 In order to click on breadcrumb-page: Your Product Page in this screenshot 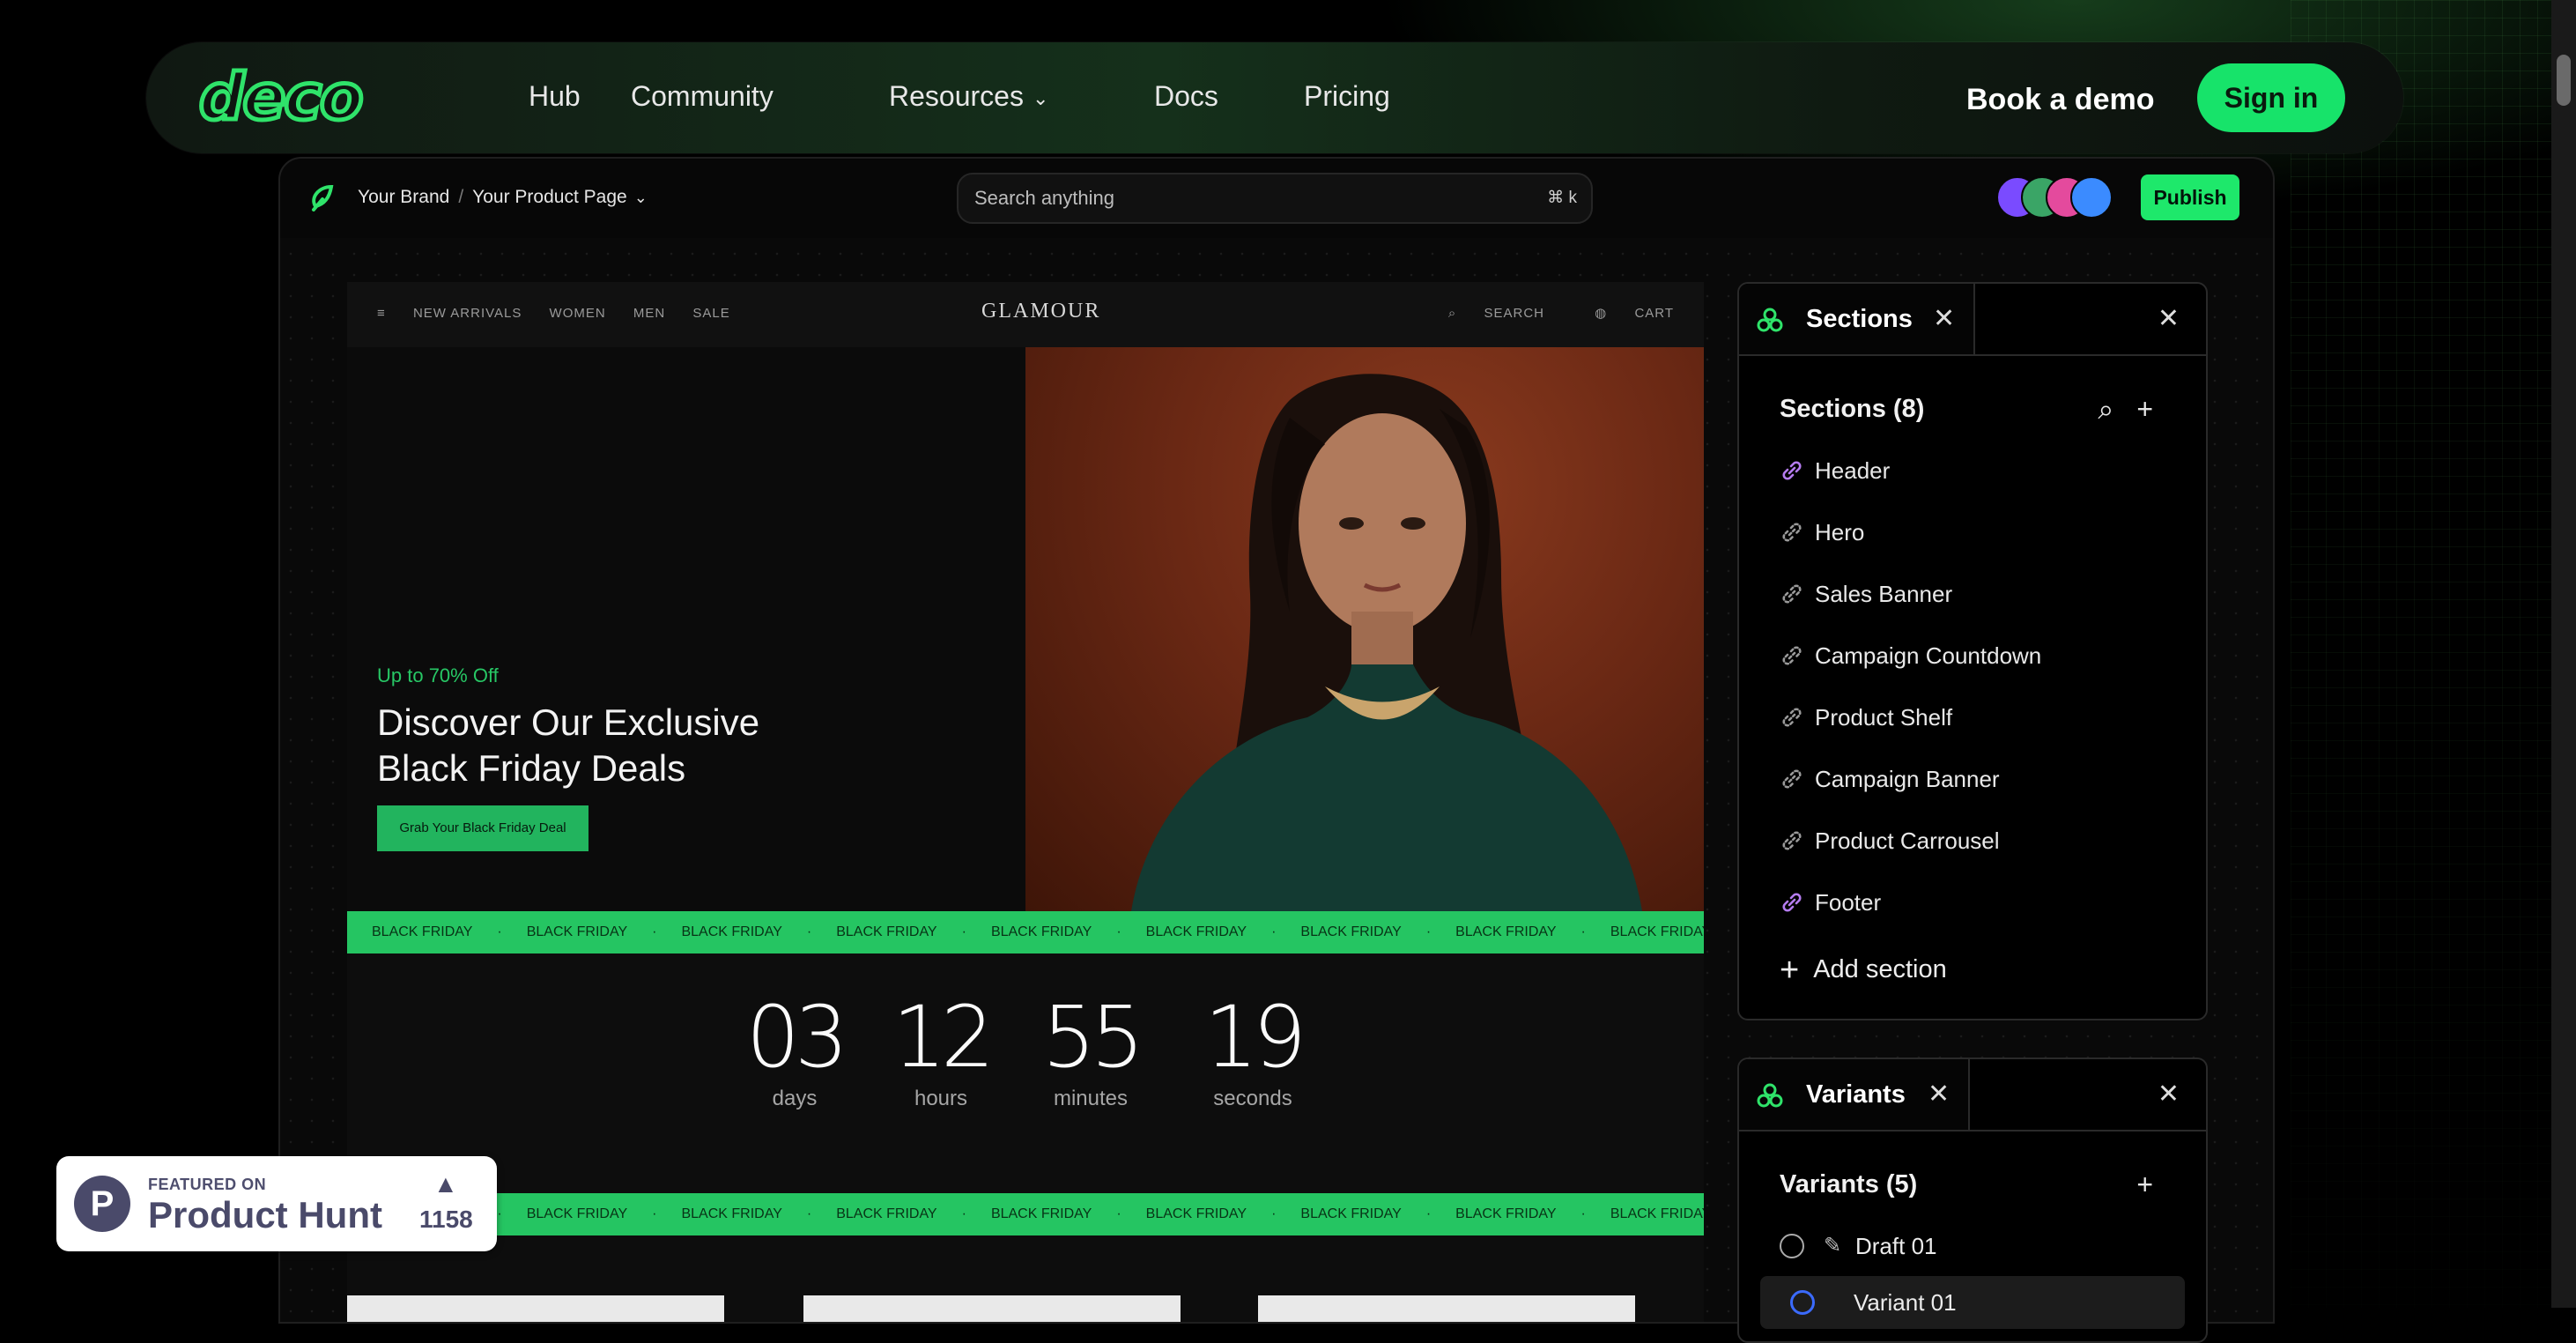, I will do `click(550, 197)`.